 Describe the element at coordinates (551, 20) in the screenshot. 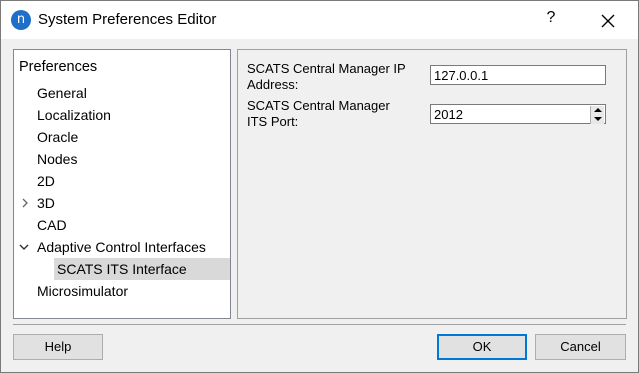

I see `help-icon: ?` at that location.